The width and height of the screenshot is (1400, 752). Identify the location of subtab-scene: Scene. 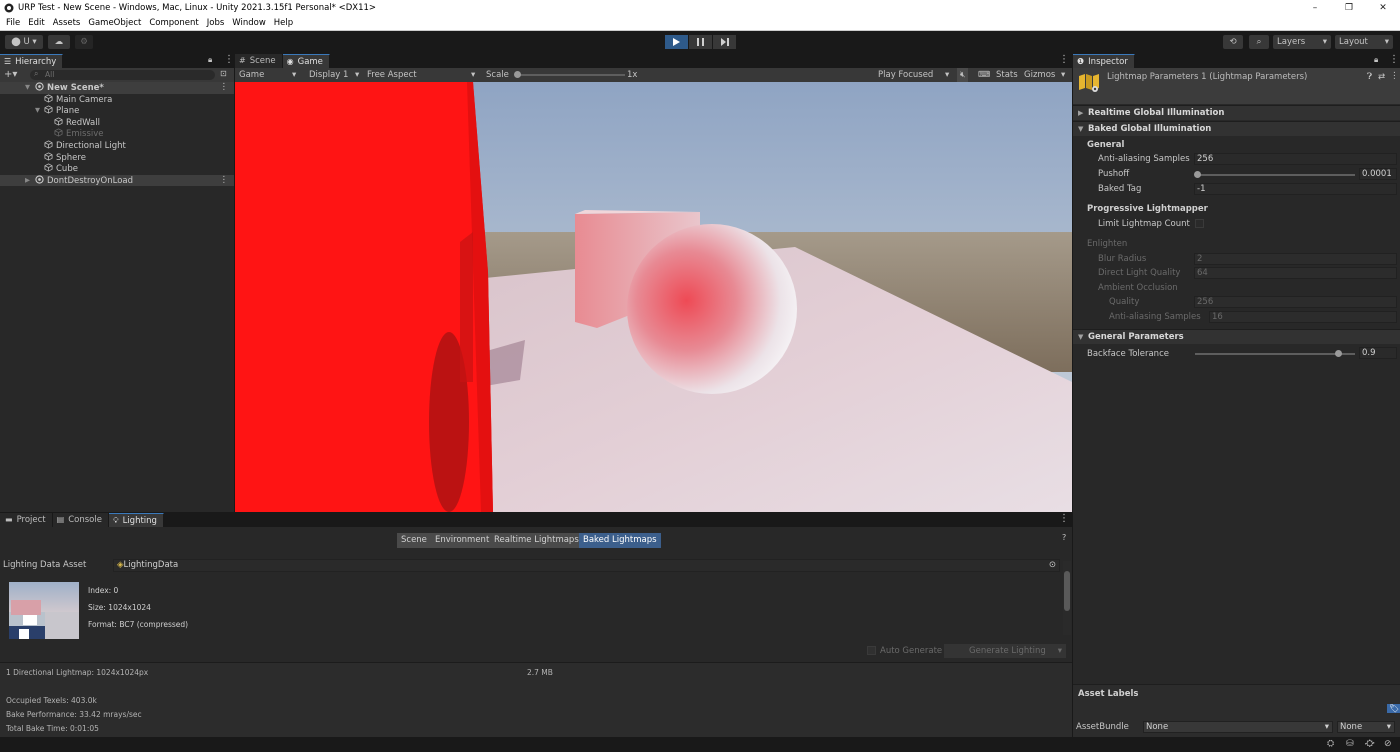
(414, 540).